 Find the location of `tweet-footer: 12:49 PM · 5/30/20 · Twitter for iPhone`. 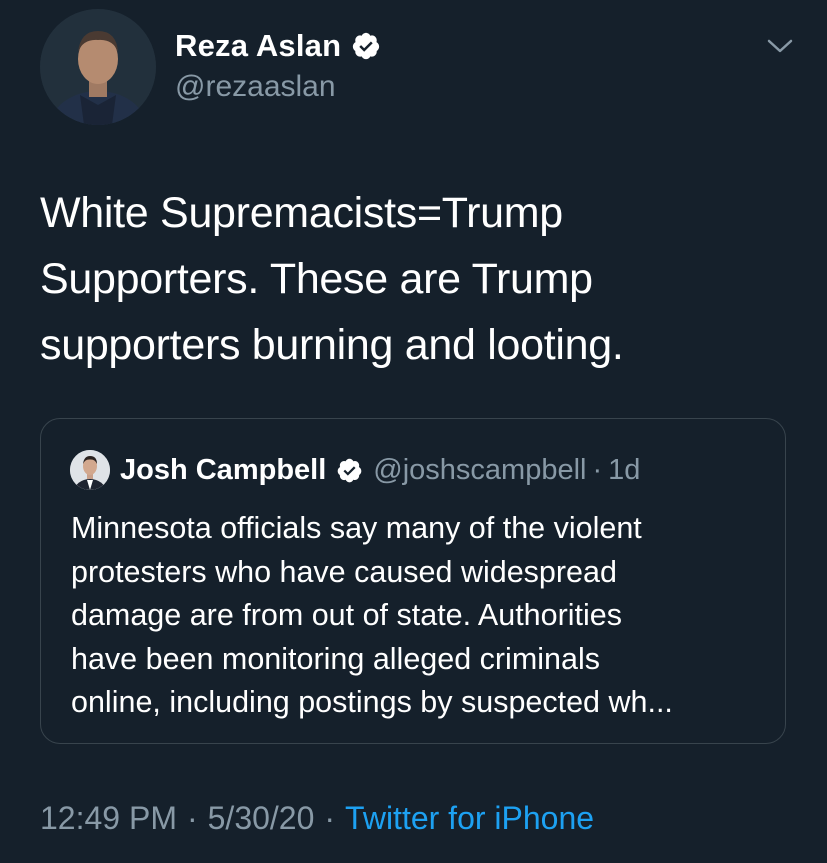

tweet-footer: 12:49 PM · 5/30/20 · Twitter for iPhone is located at coordinates (317, 818).